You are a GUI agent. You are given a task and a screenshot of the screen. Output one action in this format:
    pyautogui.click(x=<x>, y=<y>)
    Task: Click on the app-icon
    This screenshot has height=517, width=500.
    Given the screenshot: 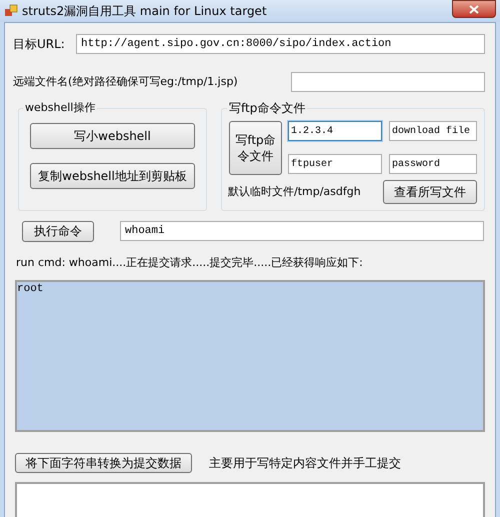 What is the action you would take?
    pyautogui.click(x=11, y=11)
    